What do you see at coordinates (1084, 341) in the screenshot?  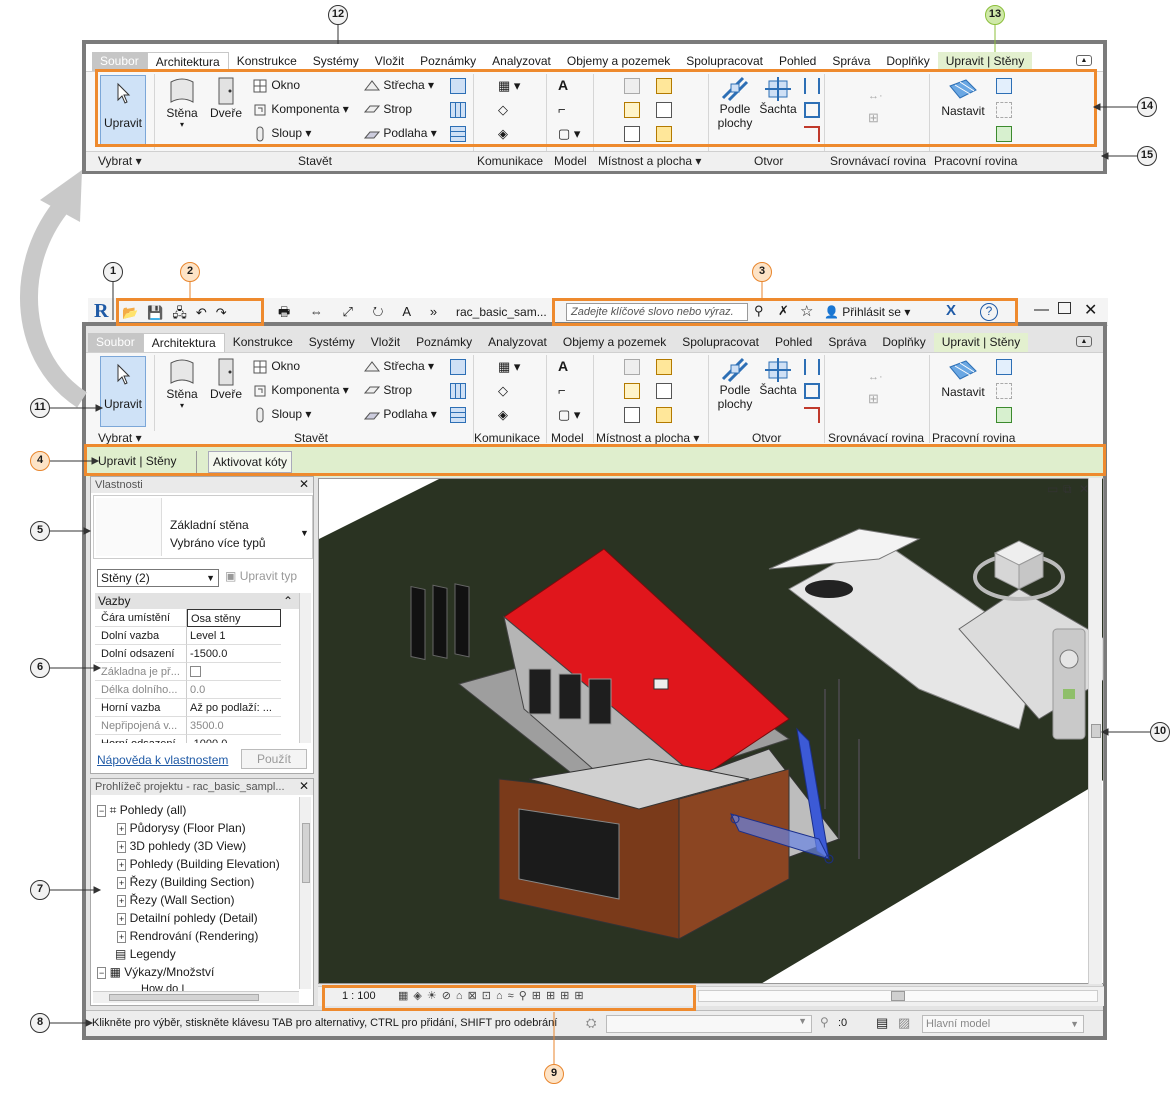 I see `minimize-ribbon-icon: ▲` at bounding box center [1084, 341].